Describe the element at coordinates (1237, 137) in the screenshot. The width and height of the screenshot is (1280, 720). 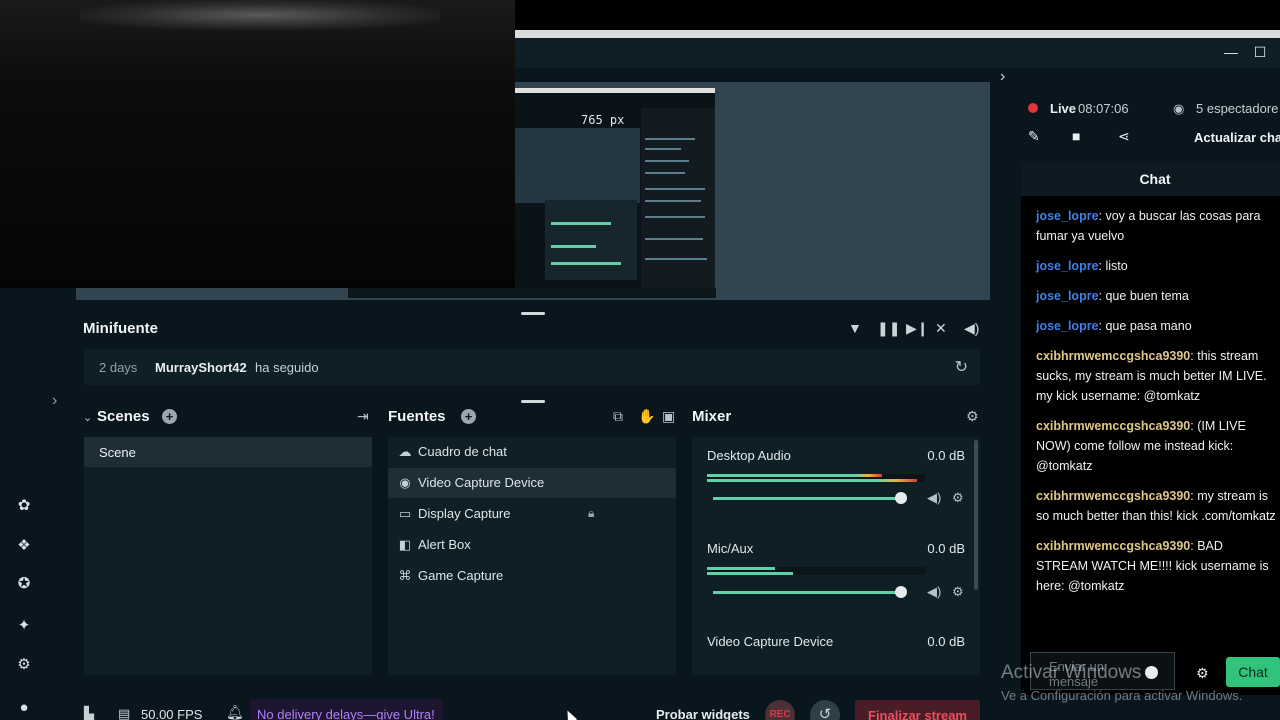
I see `refresh-chat-link: Actualizar cha` at that location.